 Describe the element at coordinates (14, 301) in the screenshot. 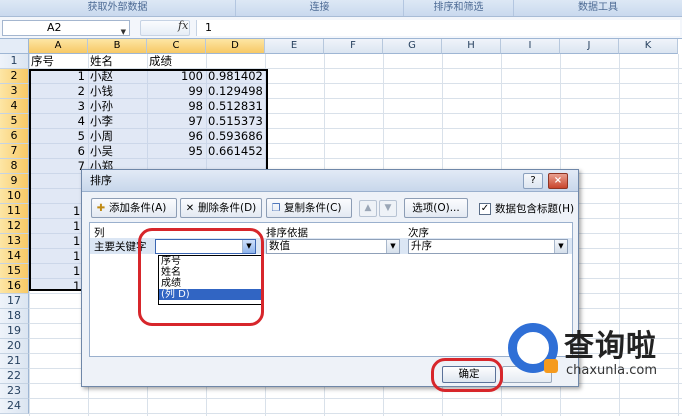

I see `row-header-17: 17` at that location.